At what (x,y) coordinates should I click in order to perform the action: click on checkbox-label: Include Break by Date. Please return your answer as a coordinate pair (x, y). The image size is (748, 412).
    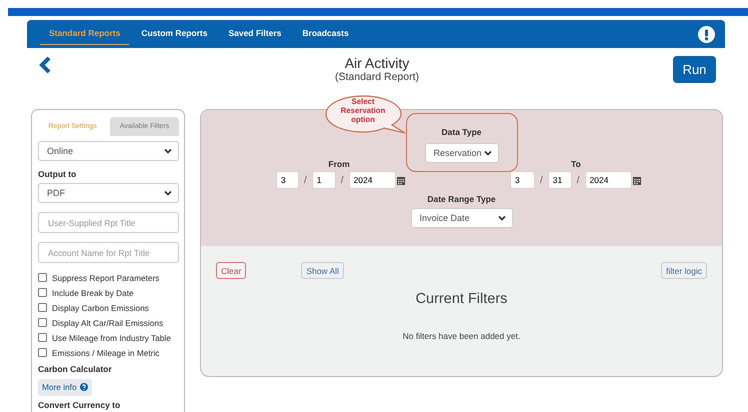
    Looking at the image, I should click on (93, 293).